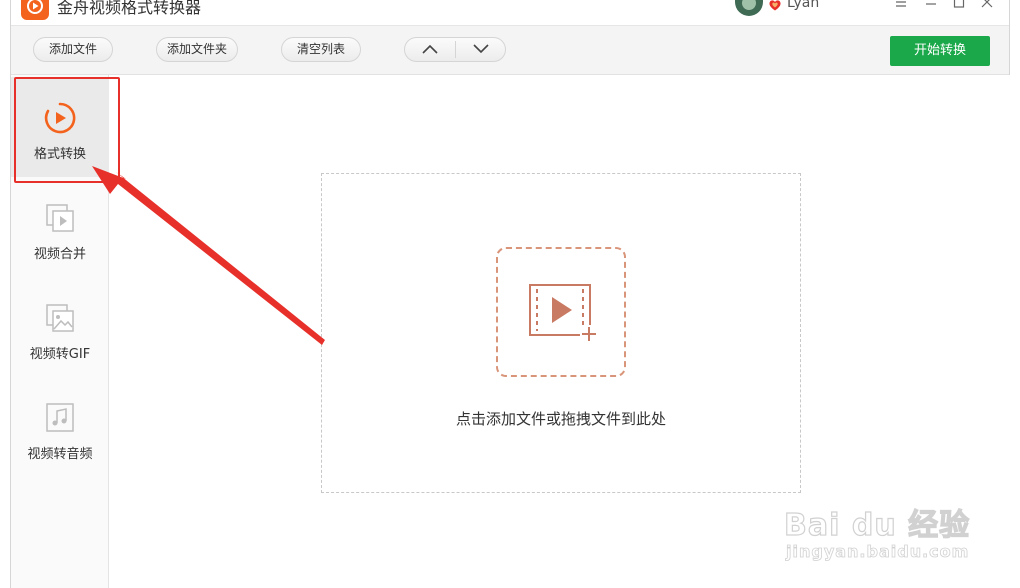  I want to click on vip-heart-icon, so click(775, 5).